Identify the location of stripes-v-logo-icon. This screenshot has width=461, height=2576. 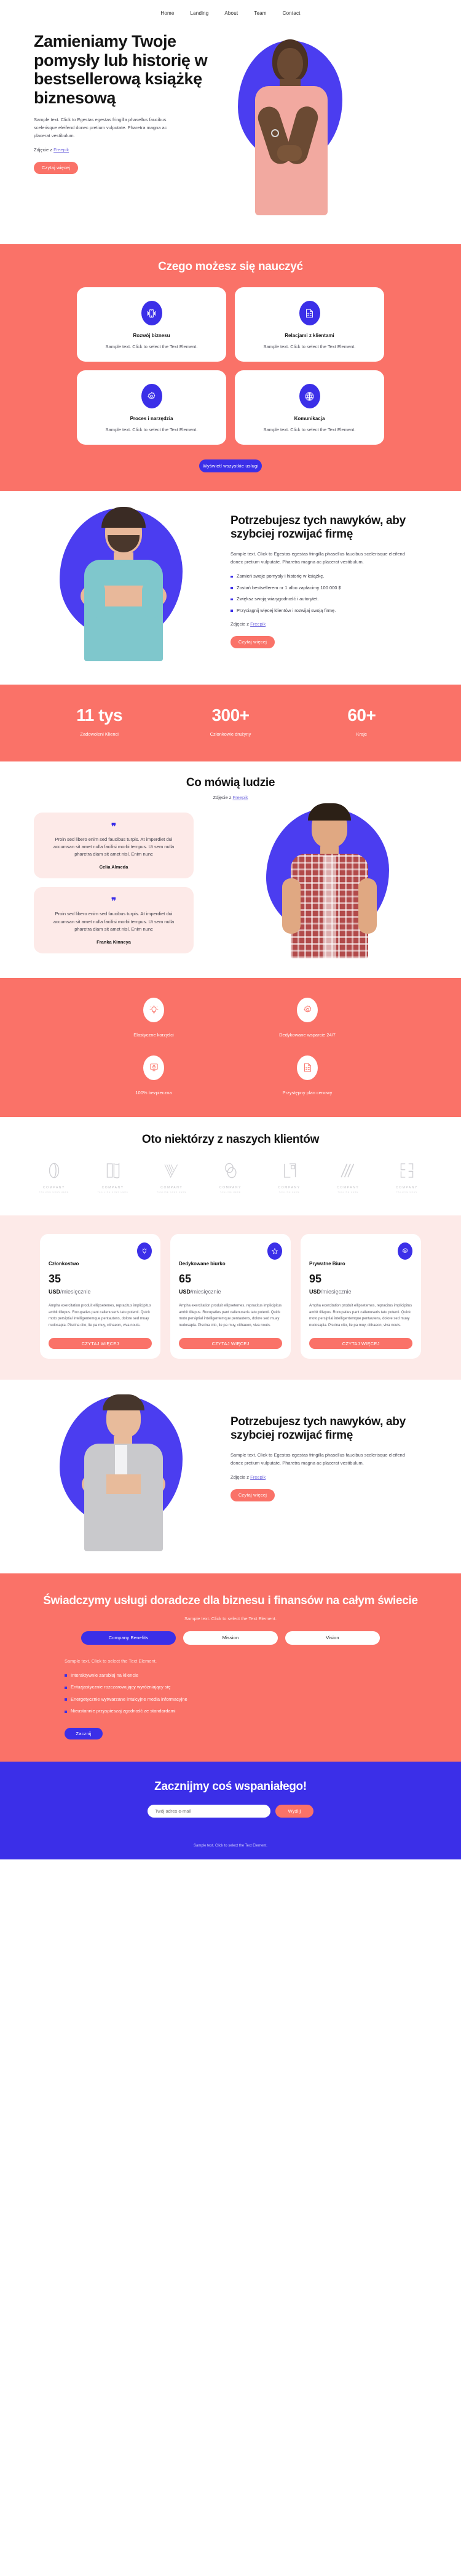
(172, 1173).